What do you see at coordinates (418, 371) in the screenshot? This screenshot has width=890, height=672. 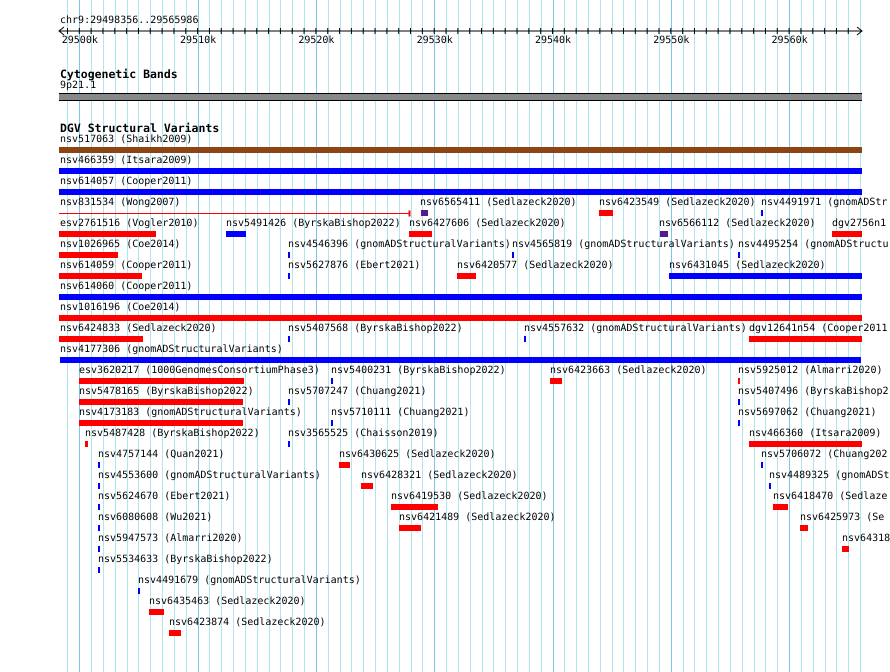 I see `feature-label: nsv5400231 (ByrskaBishop2022)` at bounding box center [418, 371].